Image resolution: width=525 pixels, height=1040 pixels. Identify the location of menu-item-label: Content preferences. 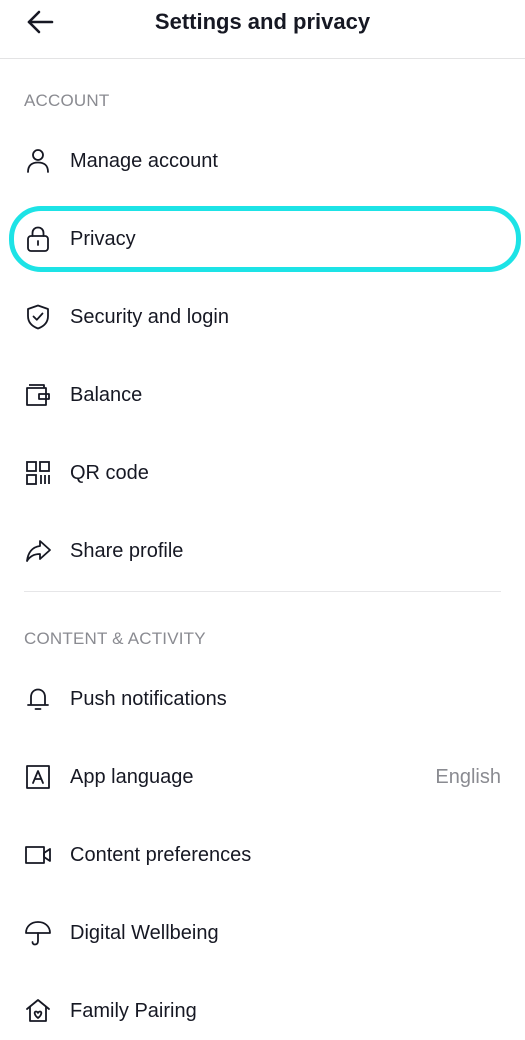
(161, 855).